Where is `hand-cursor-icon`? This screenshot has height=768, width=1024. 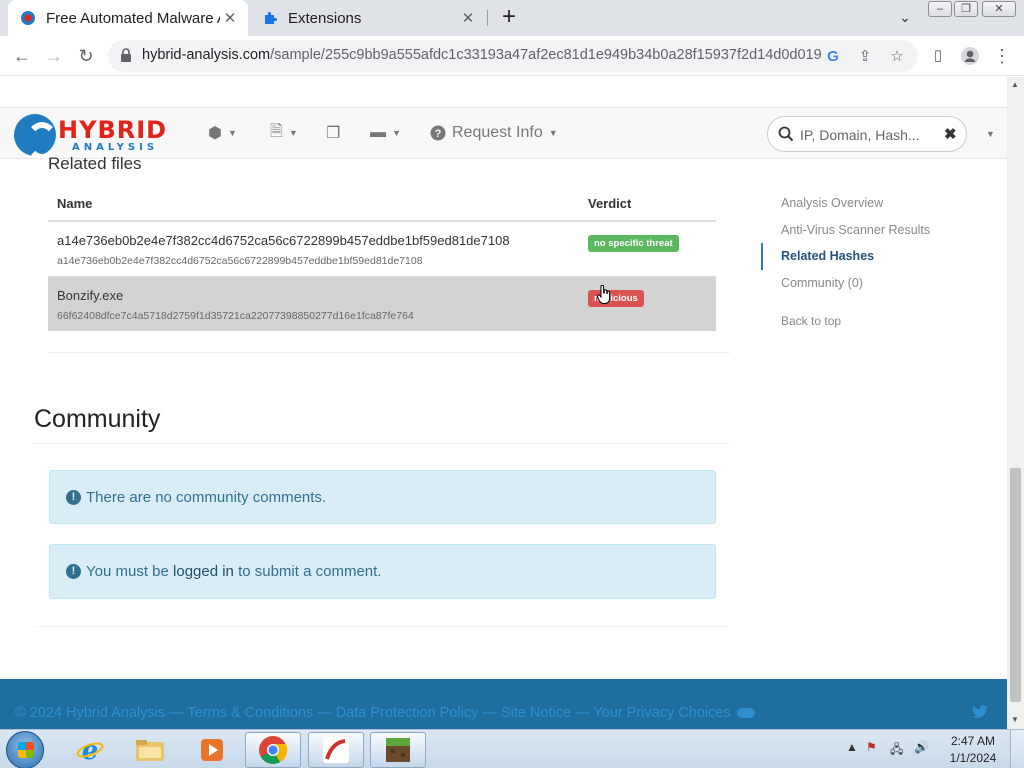 hand-cursor-icon is located at coordinates (604, 294).